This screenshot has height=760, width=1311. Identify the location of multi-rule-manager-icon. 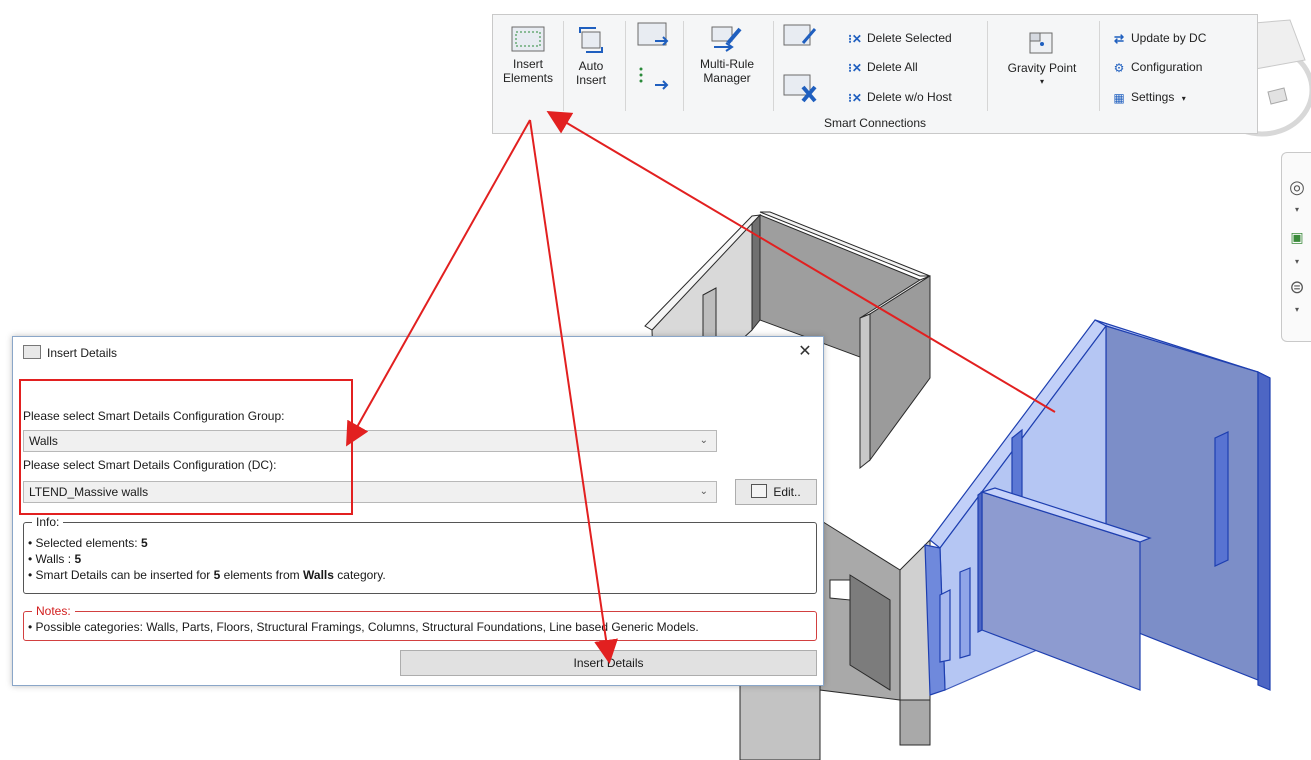
(726, 39).